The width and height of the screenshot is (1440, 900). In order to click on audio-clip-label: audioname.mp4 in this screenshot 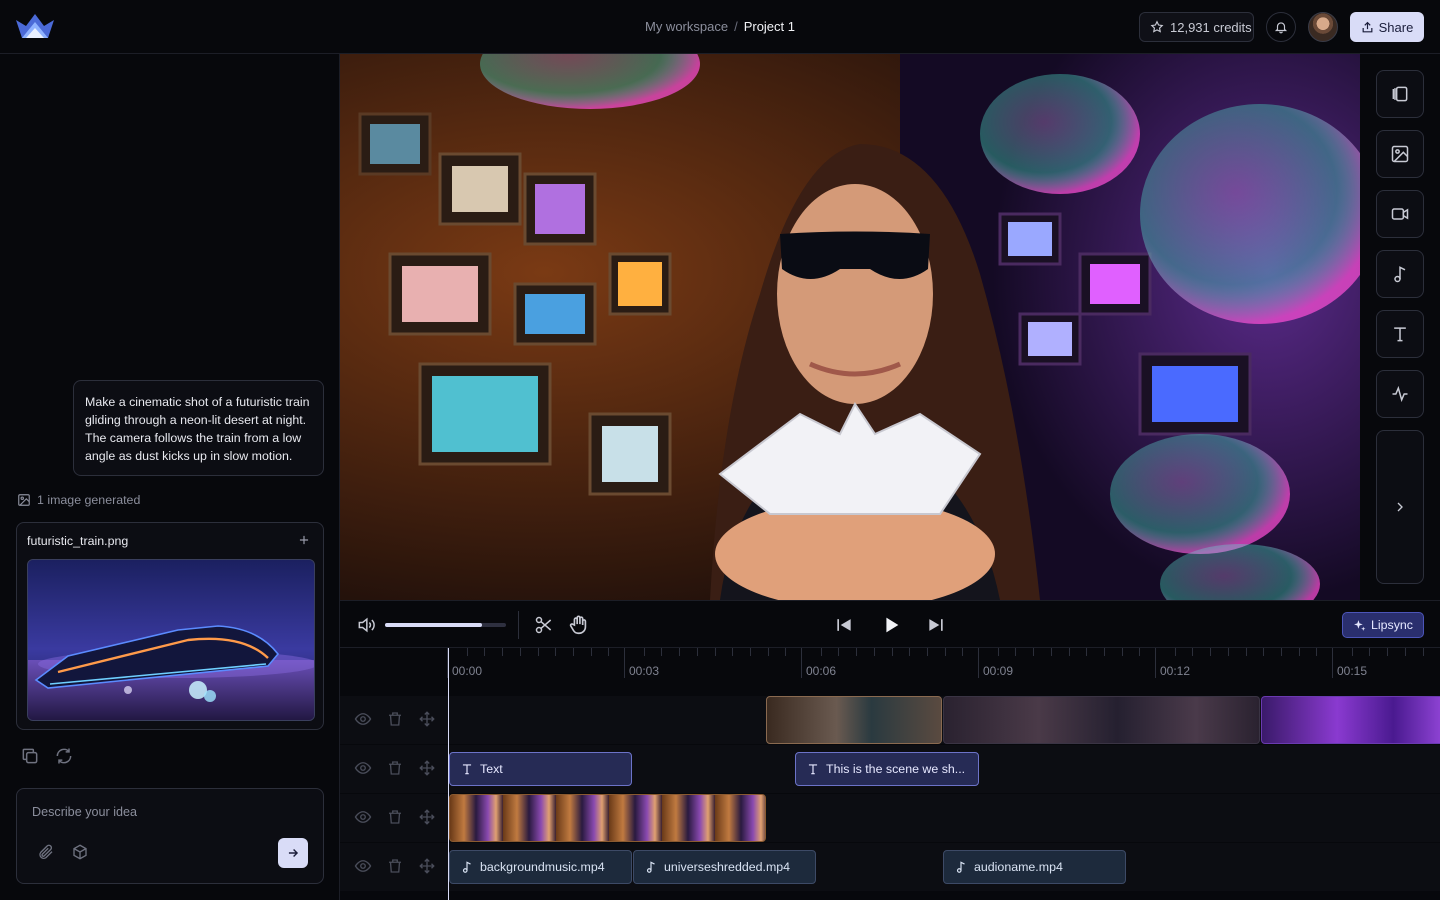, I will do `click(1018, 867)`.